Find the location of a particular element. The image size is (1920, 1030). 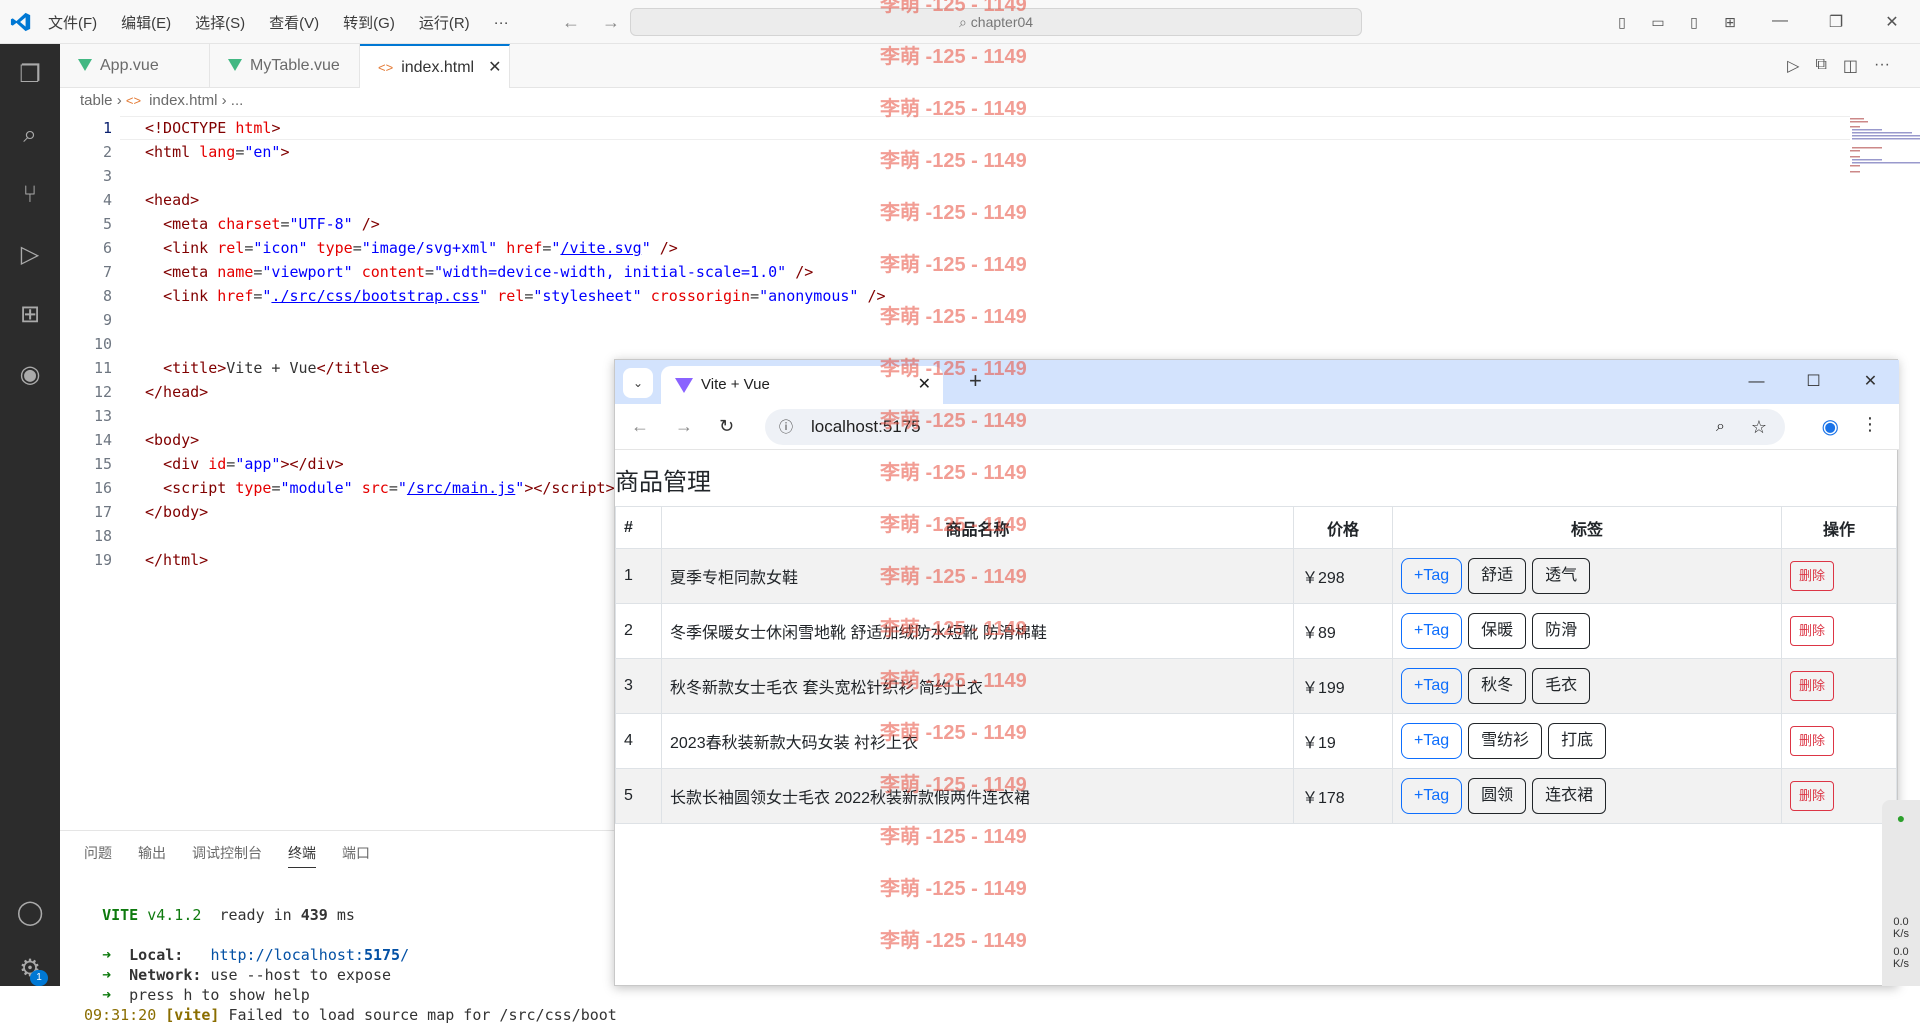

line-number: 5 is located at coordinates (107, 224).